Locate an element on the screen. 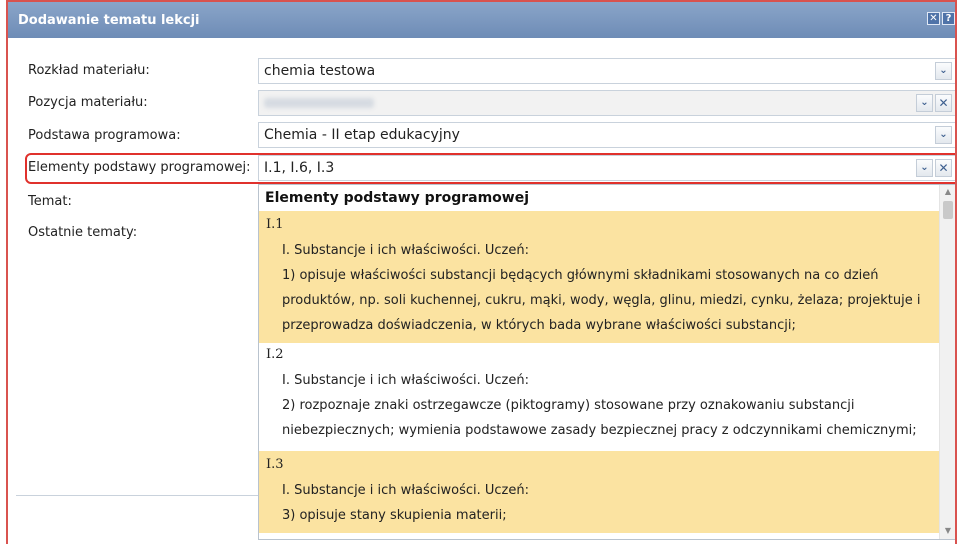 This screenshot has width=957, height=544. ostatnie-label: Ostatnie tematy: is located at coordinates (83, 232).